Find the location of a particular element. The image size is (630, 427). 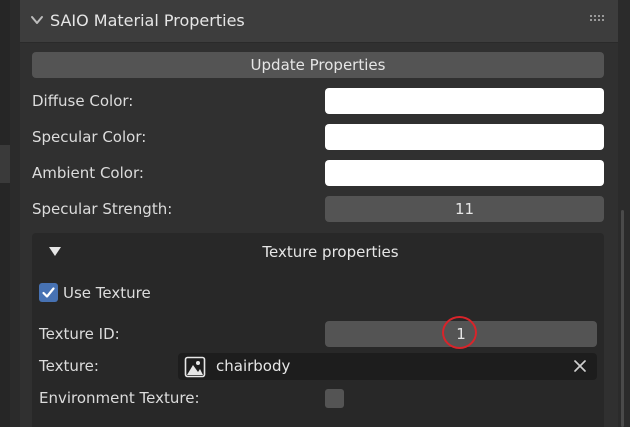

image-icon is located at coordinates (195, 367).